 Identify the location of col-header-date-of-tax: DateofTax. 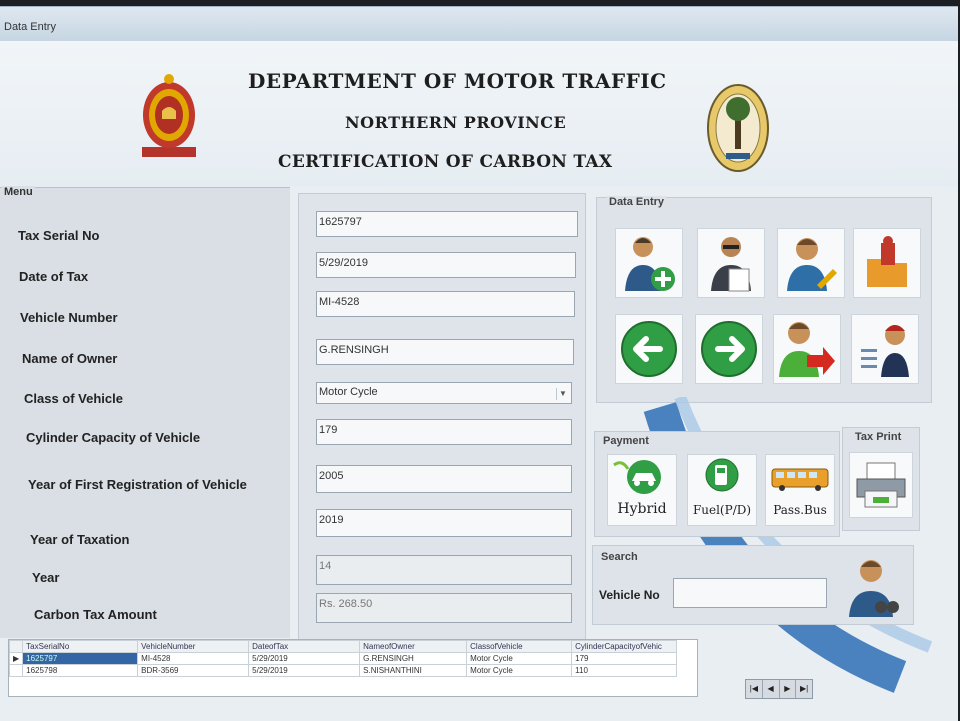
(304, 646).